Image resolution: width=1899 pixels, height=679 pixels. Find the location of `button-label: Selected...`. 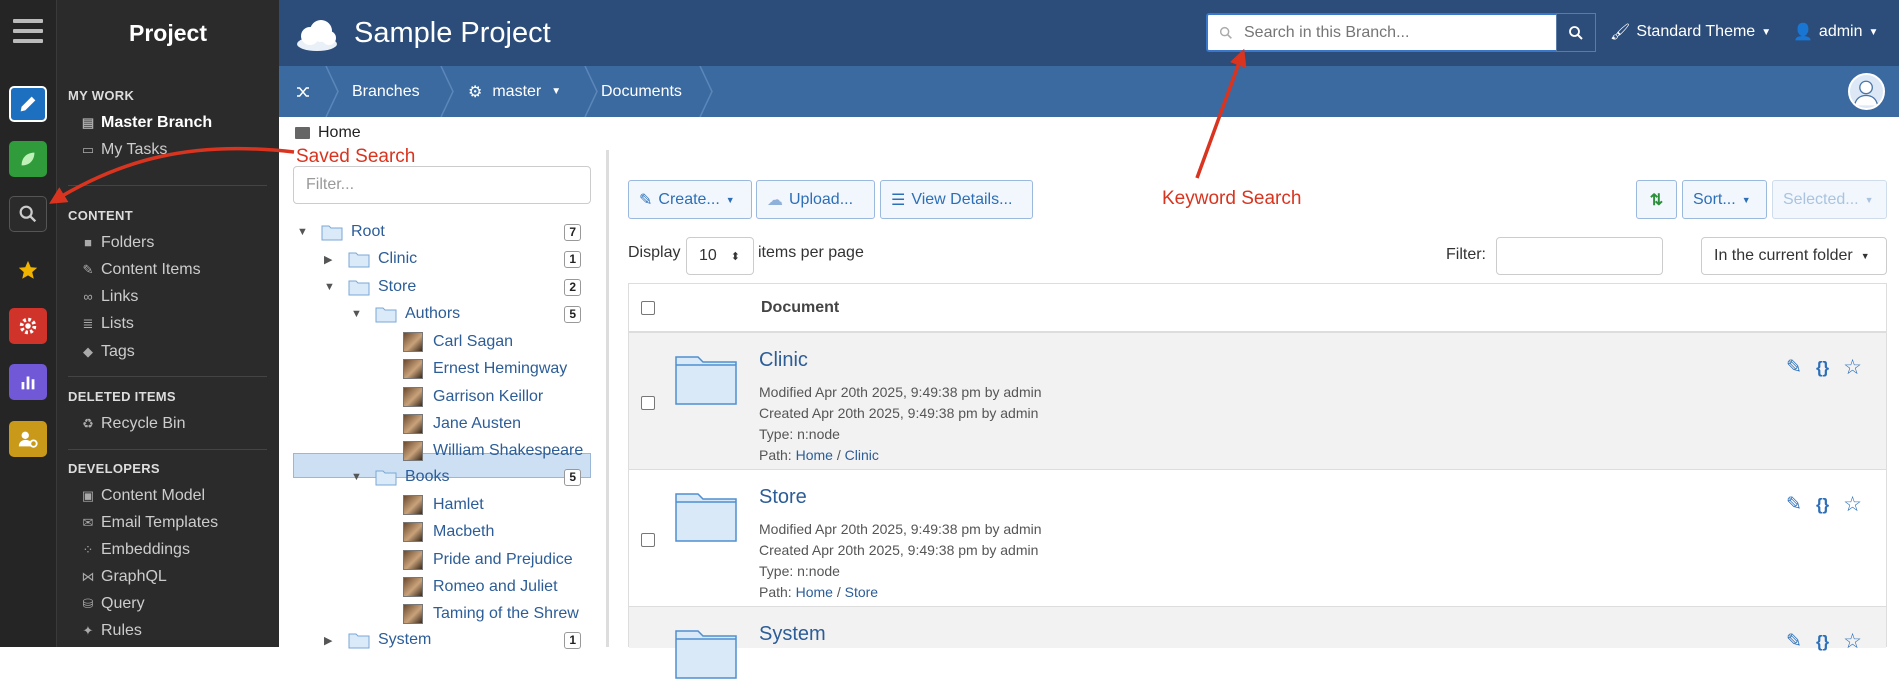

button-label: Selected... is located at coordinates (1821, 199).